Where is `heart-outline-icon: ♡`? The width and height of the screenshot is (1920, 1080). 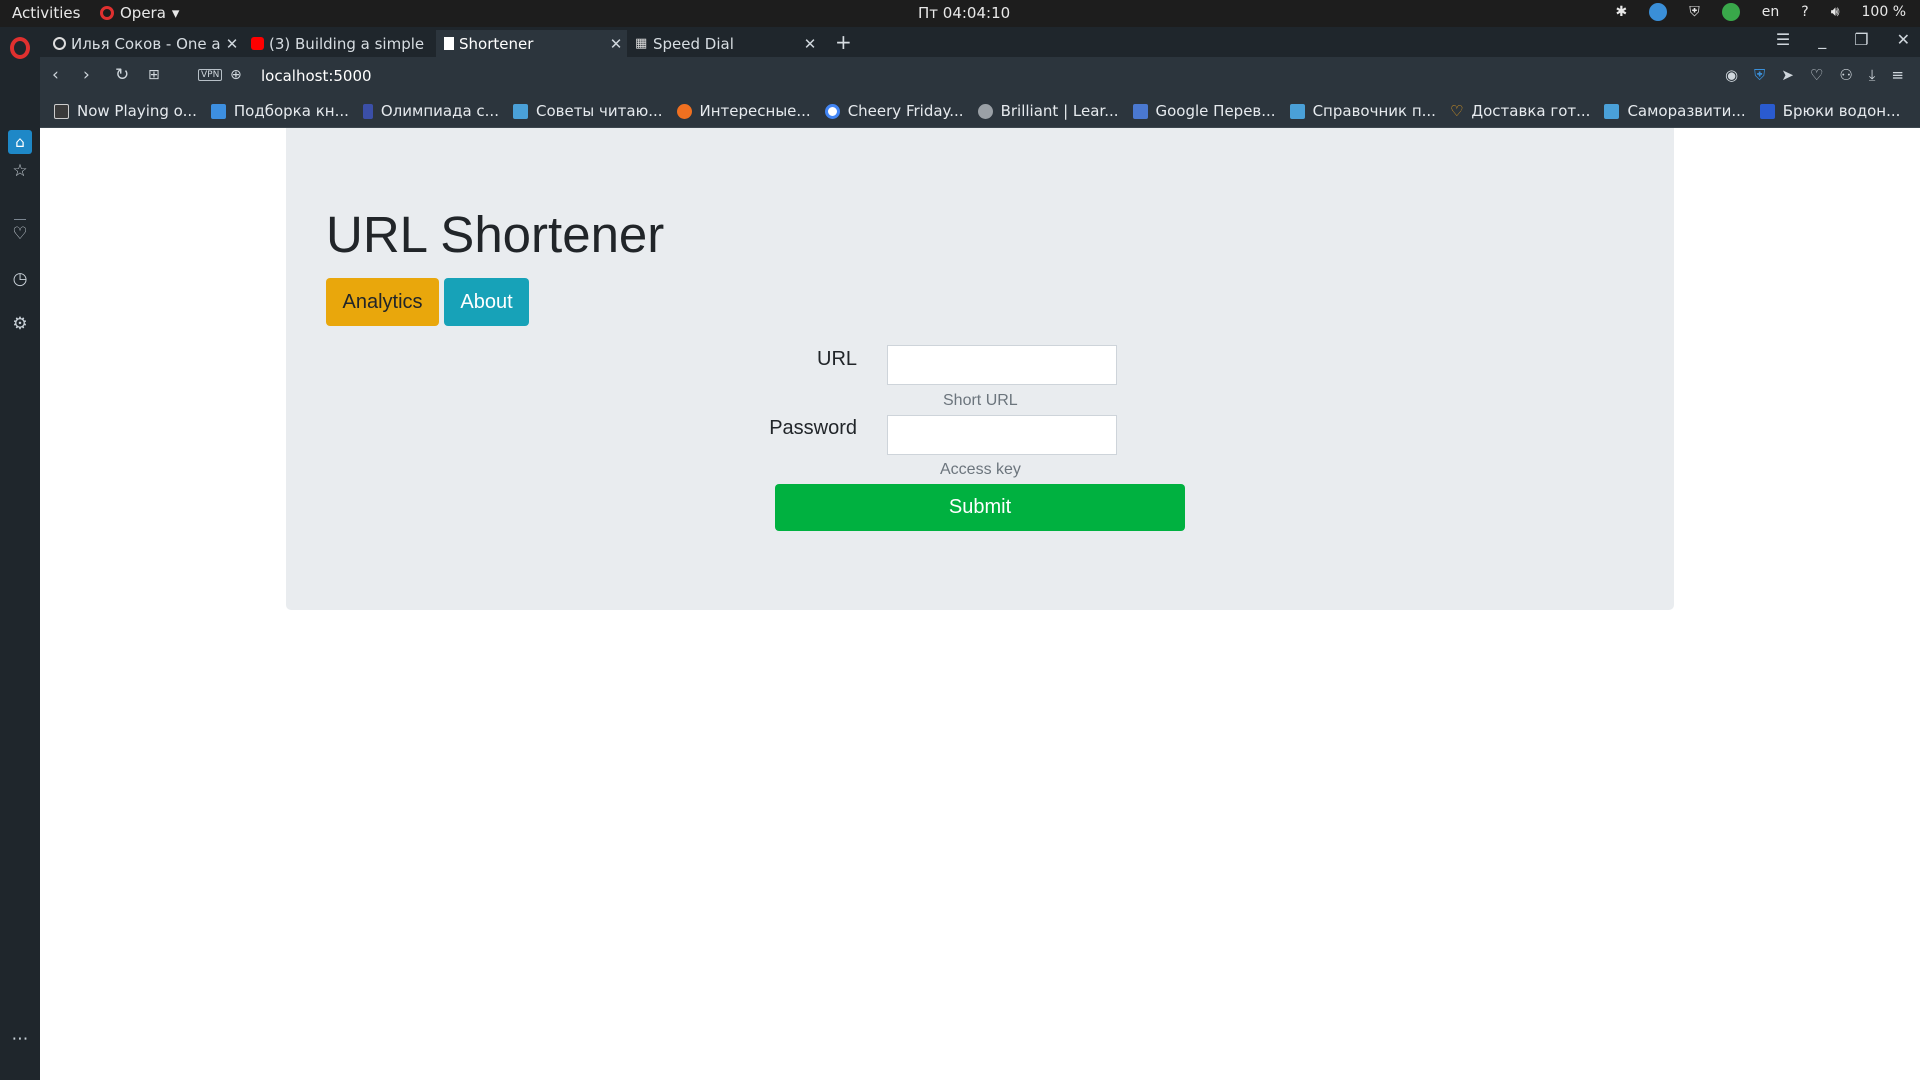 heart-outline-icon: ♡ is located at coordinates (1456, 111).